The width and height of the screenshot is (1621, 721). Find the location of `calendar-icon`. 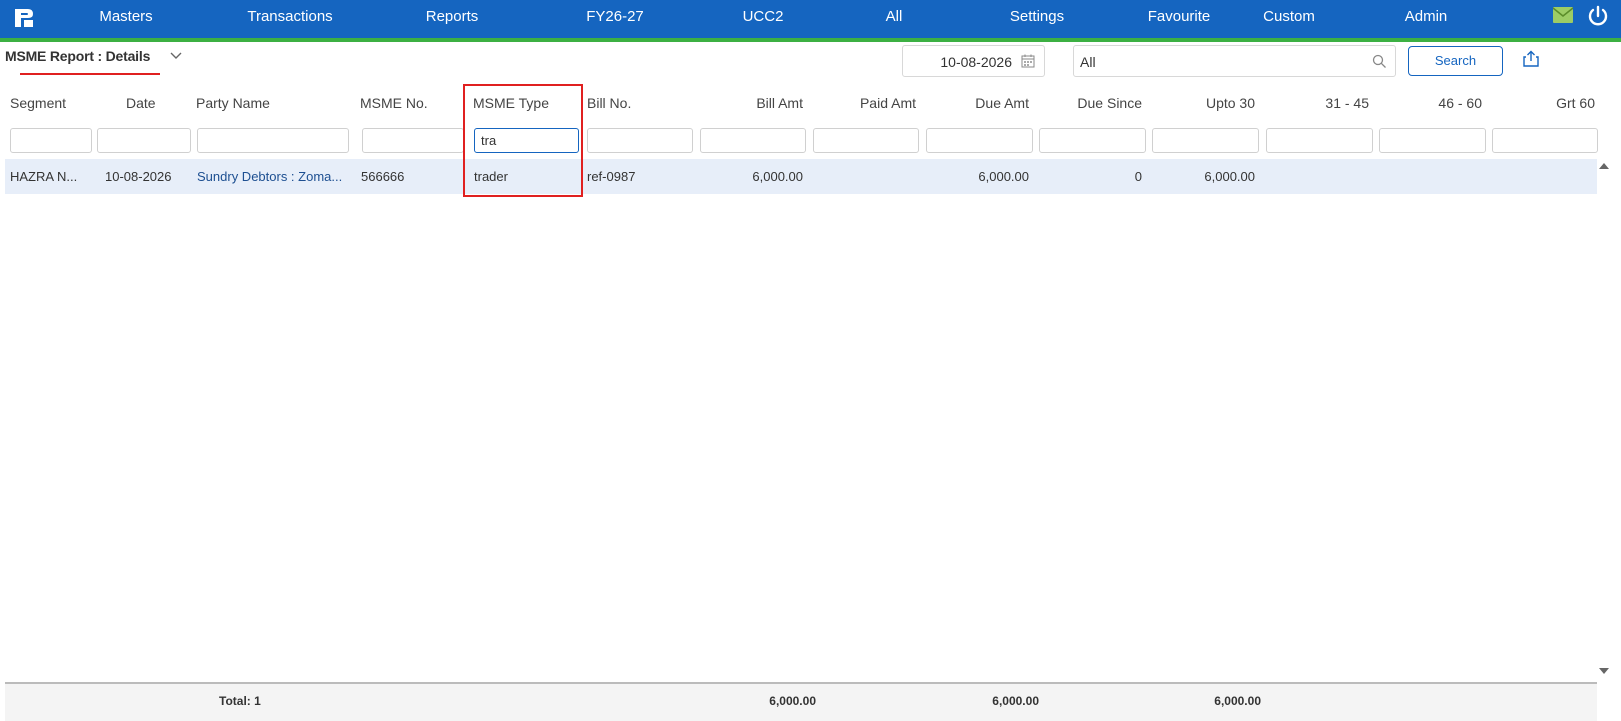

calendar-icon is located at coordinates (1028, 61).